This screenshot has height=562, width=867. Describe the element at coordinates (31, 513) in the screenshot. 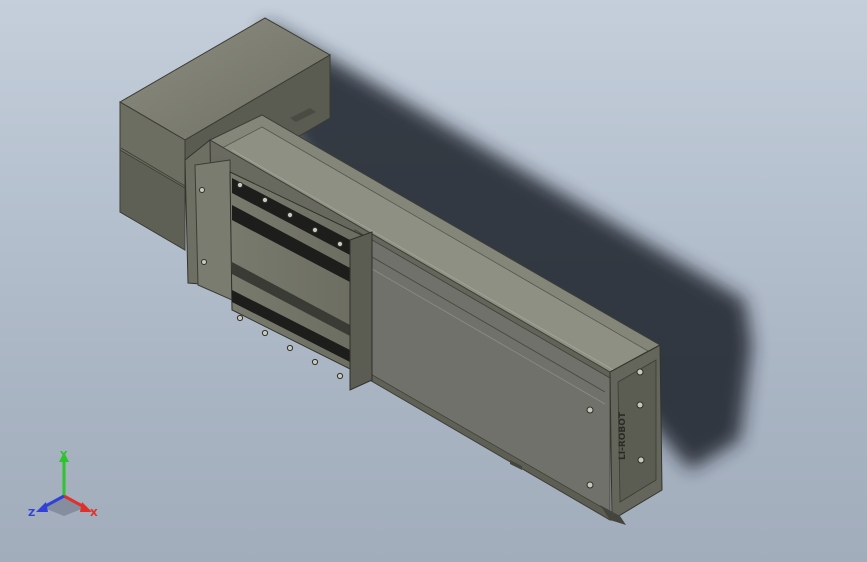

I see `z-axis-label: Z` at that location.